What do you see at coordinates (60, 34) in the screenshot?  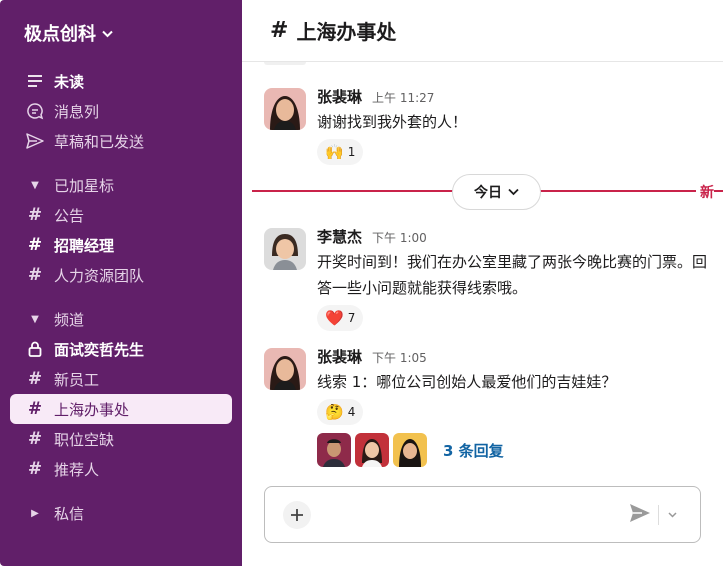 I see `workspace-name: 极点创科` at bounding box center [60, 34].